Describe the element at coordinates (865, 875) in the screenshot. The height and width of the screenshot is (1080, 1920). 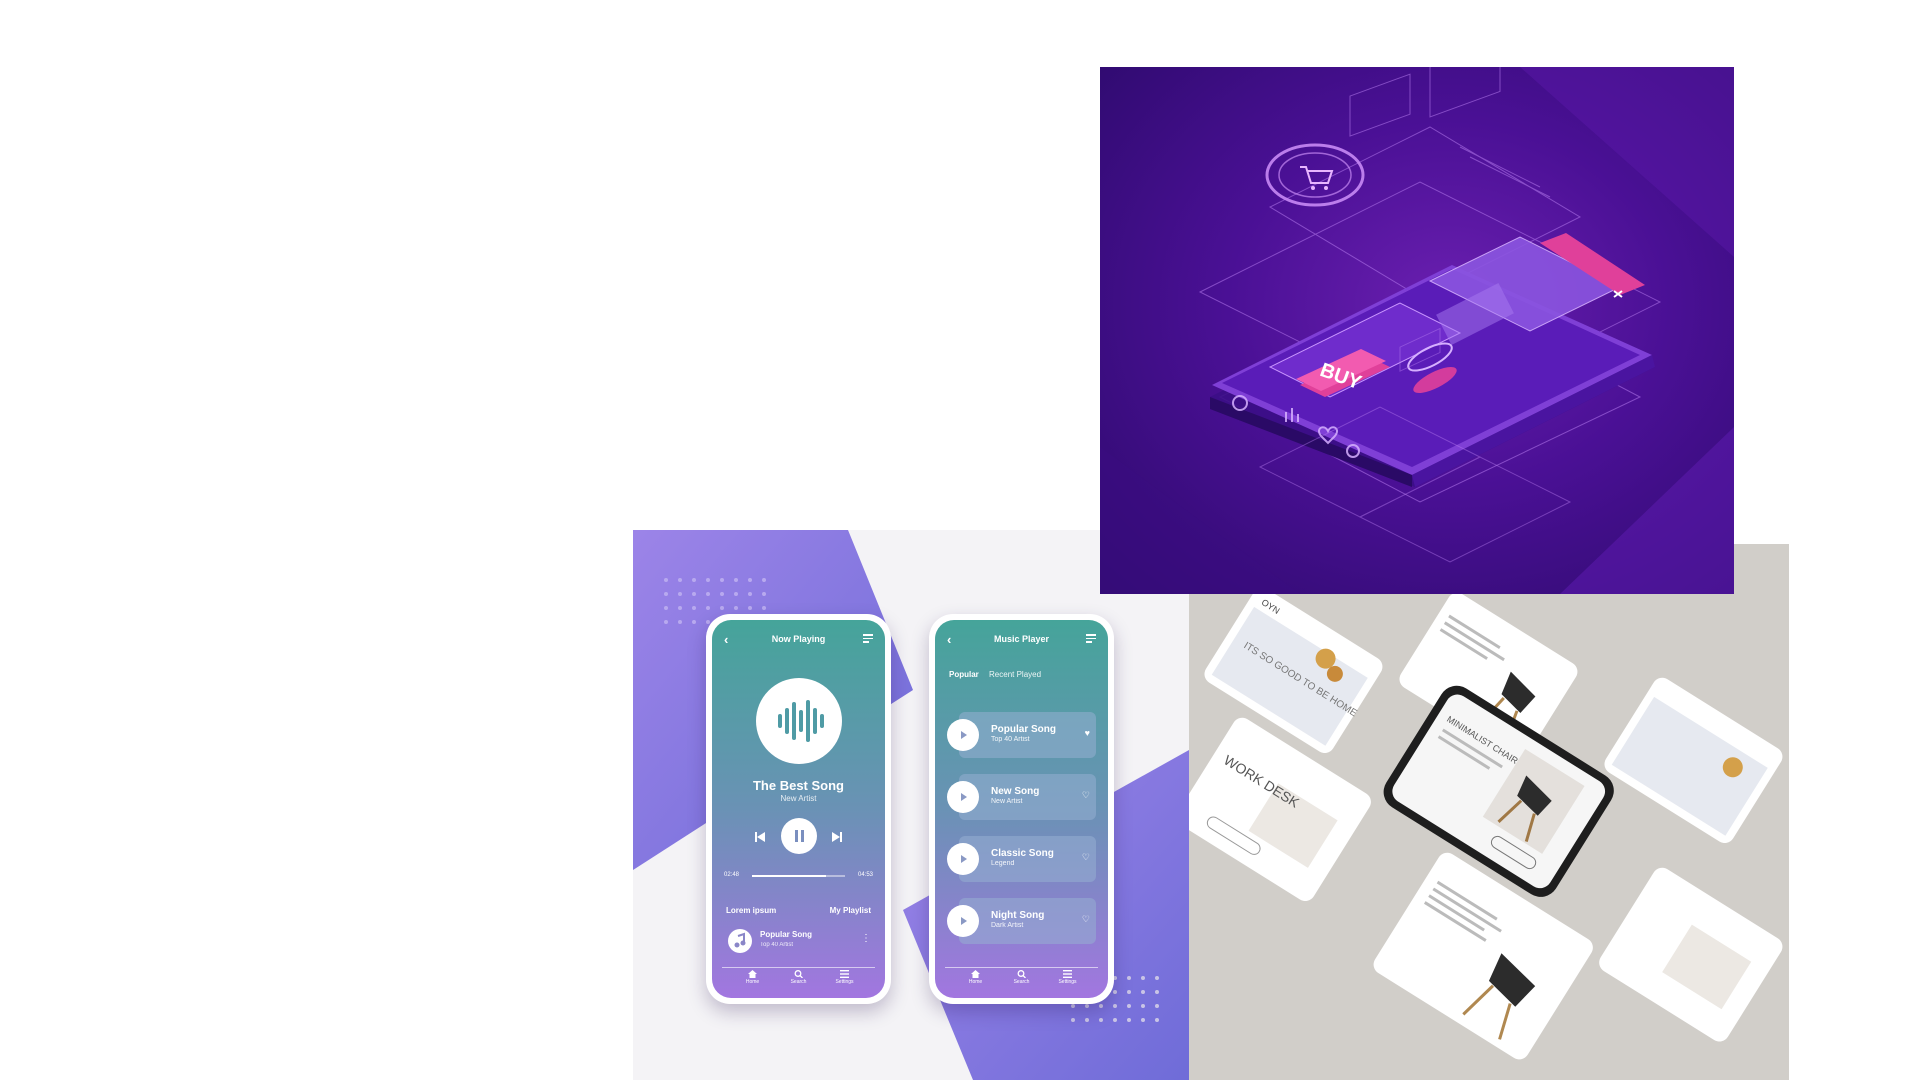
I see `time-total: 04:53` at that location.